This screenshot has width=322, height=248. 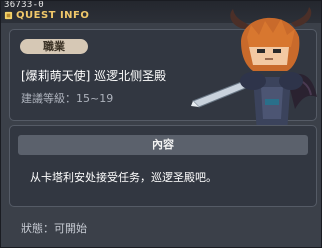 I want to click on quest-id: 36733-0, so click(x=24, y=5).